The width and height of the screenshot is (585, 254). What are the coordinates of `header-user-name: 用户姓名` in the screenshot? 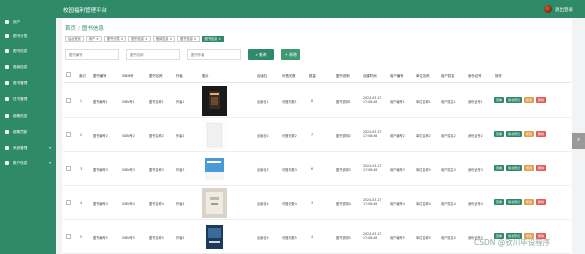 It's located at (448, 76).